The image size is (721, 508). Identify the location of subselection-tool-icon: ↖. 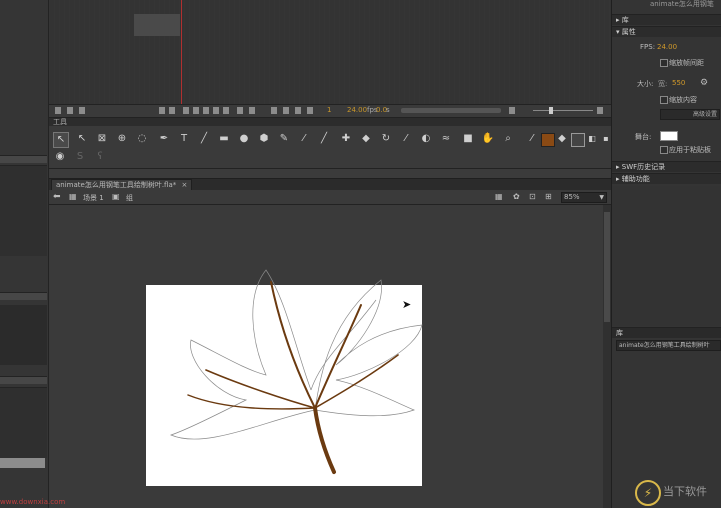
(82, 139).